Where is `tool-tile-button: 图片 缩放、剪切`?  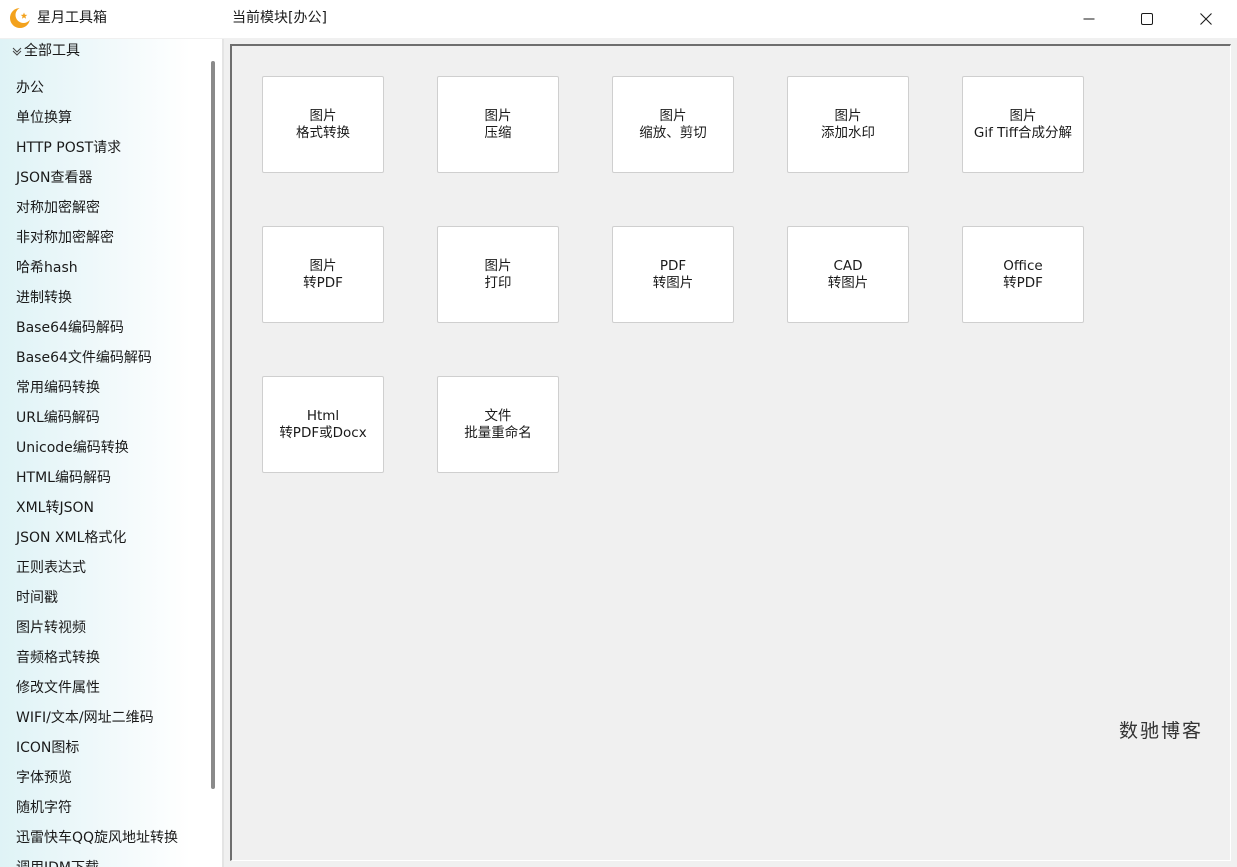 tool-tile-button: 图片 缩放、剪切 is located at coordinates (673, 124).